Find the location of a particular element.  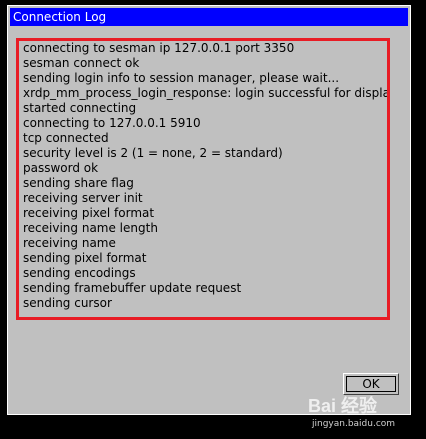

ok-button-label: OK is located at coordinates (371, 384).